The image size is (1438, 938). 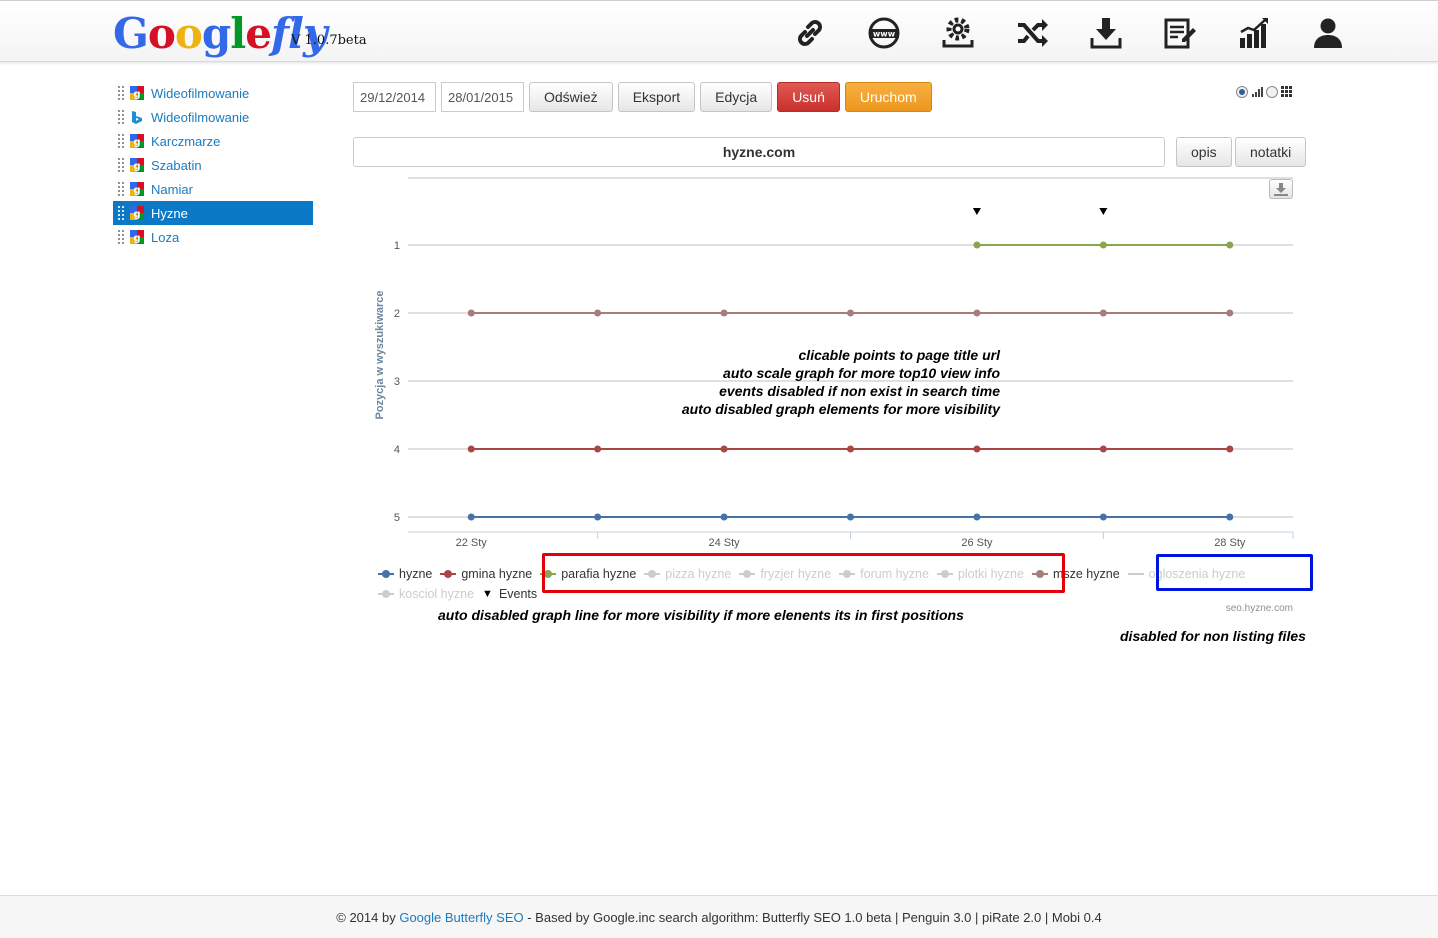 I want to click on delete-button: Usuń, so click(x=808, y=97).